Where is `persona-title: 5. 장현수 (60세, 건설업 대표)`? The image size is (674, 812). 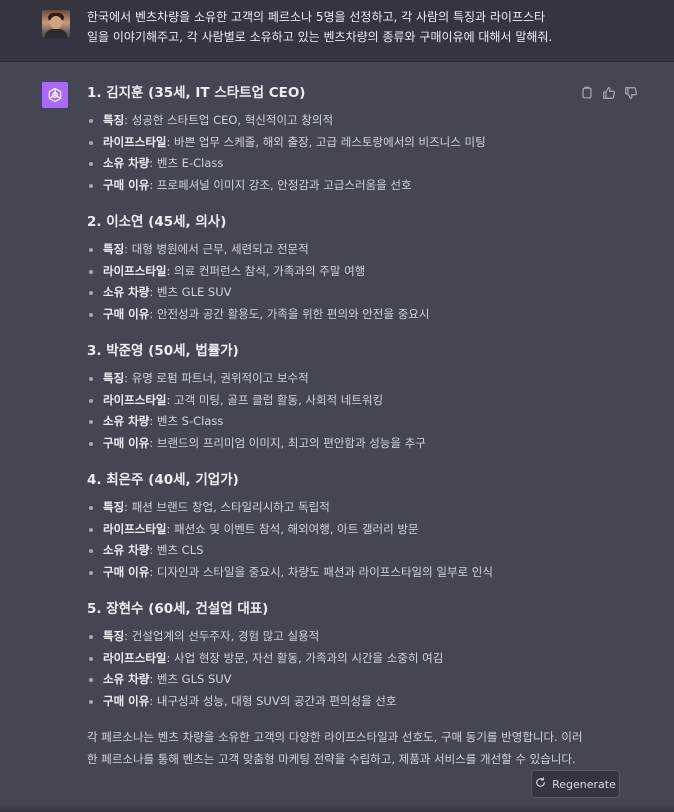 persona-title: 5. 장현수 (60세, 건설업 대표) is located at coordinates (178, 609).